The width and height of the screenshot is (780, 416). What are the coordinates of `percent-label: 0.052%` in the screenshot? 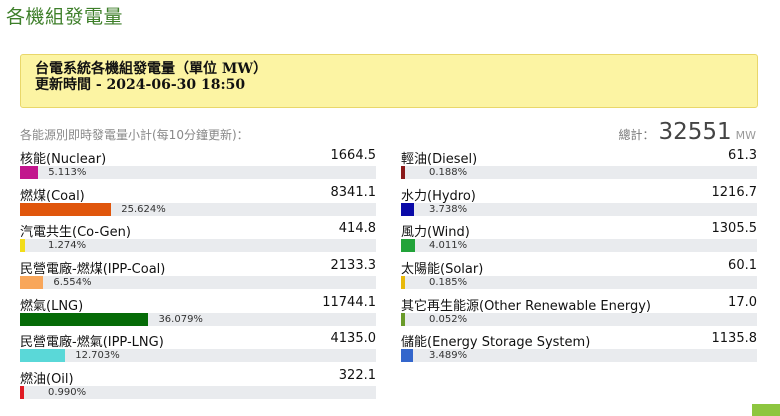 It's located at (448, 319).